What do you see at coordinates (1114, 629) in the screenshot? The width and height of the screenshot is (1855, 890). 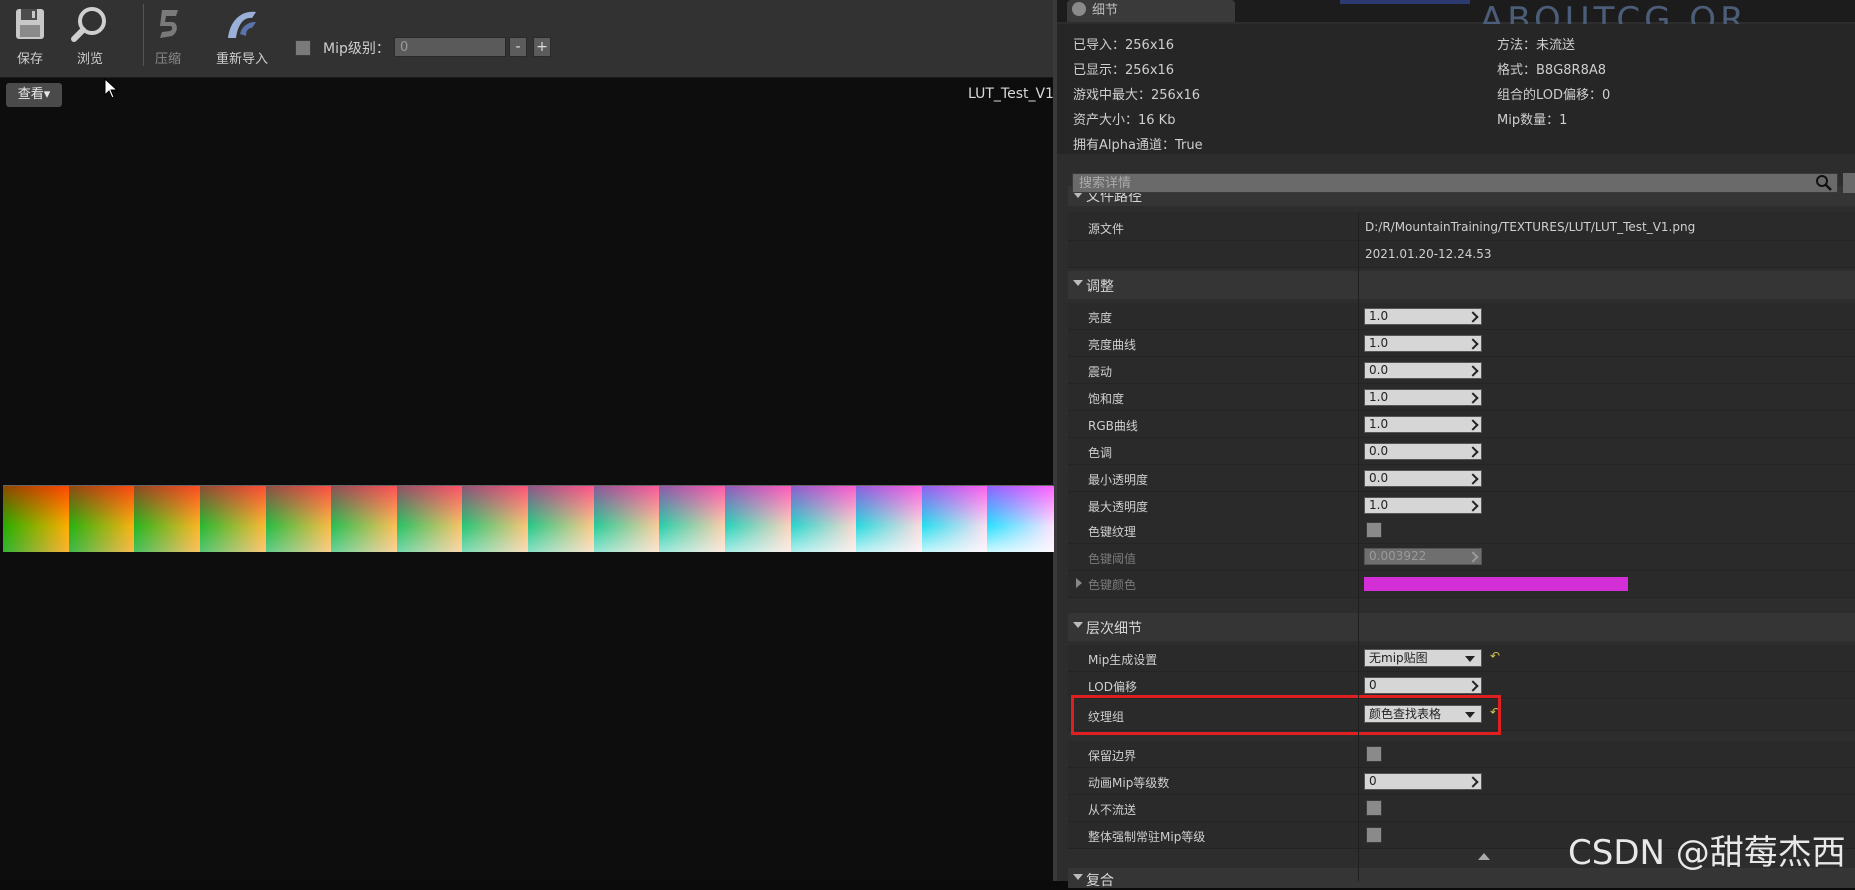 I see `category-lod-label: 层次细节` at bounding box center [1114, 629].